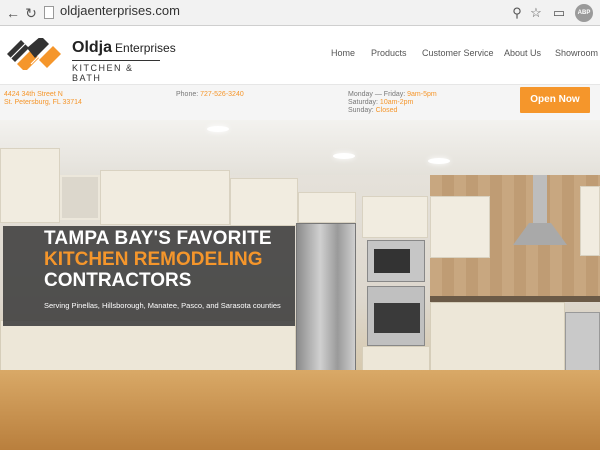  Describe the element at coordinates (396, 316) in the screenshot. I see `wall-oven` at that location.